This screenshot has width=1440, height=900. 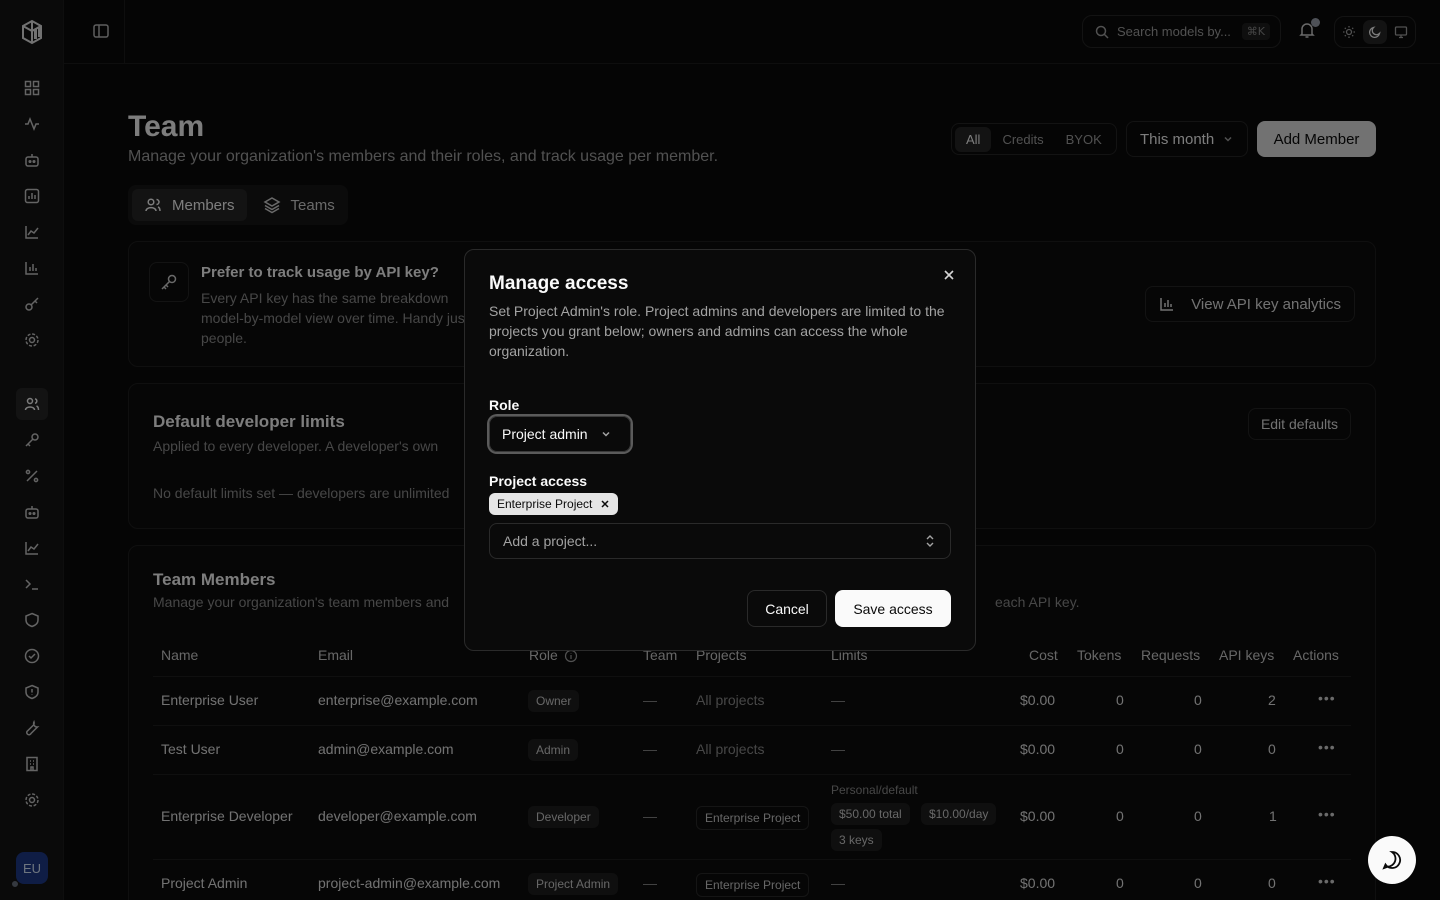 I want to click on save-access-button: Save access, so click(x=893, y=608).